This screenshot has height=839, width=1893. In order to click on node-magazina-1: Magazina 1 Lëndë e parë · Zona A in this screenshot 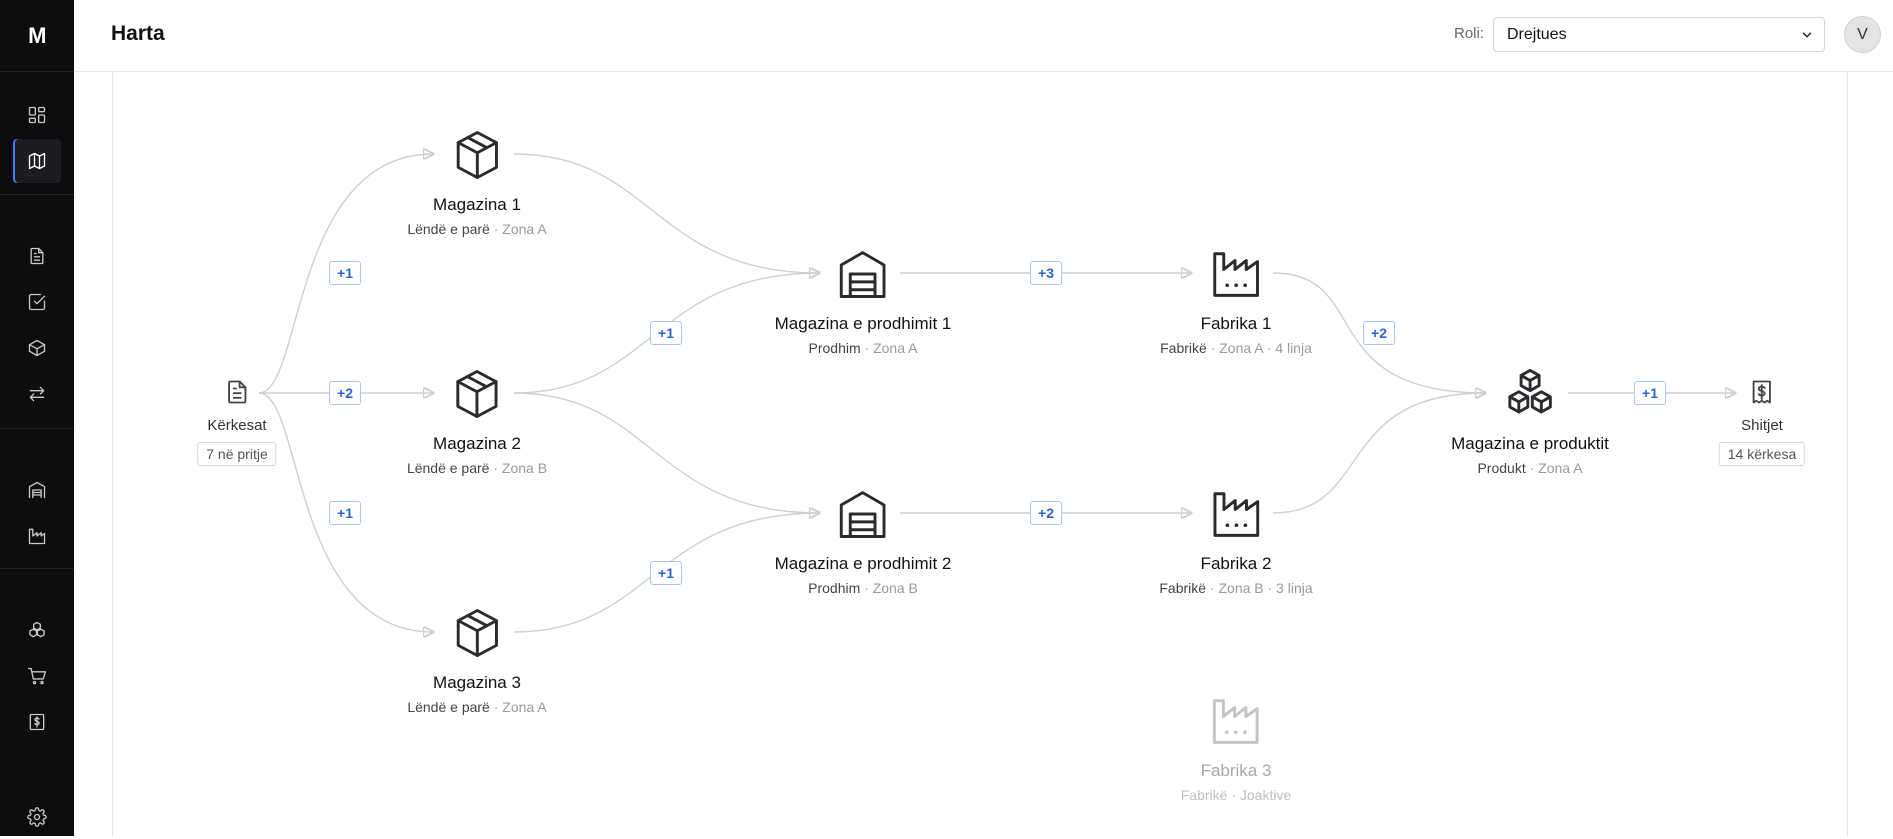, I will do `click(477, 182)`.